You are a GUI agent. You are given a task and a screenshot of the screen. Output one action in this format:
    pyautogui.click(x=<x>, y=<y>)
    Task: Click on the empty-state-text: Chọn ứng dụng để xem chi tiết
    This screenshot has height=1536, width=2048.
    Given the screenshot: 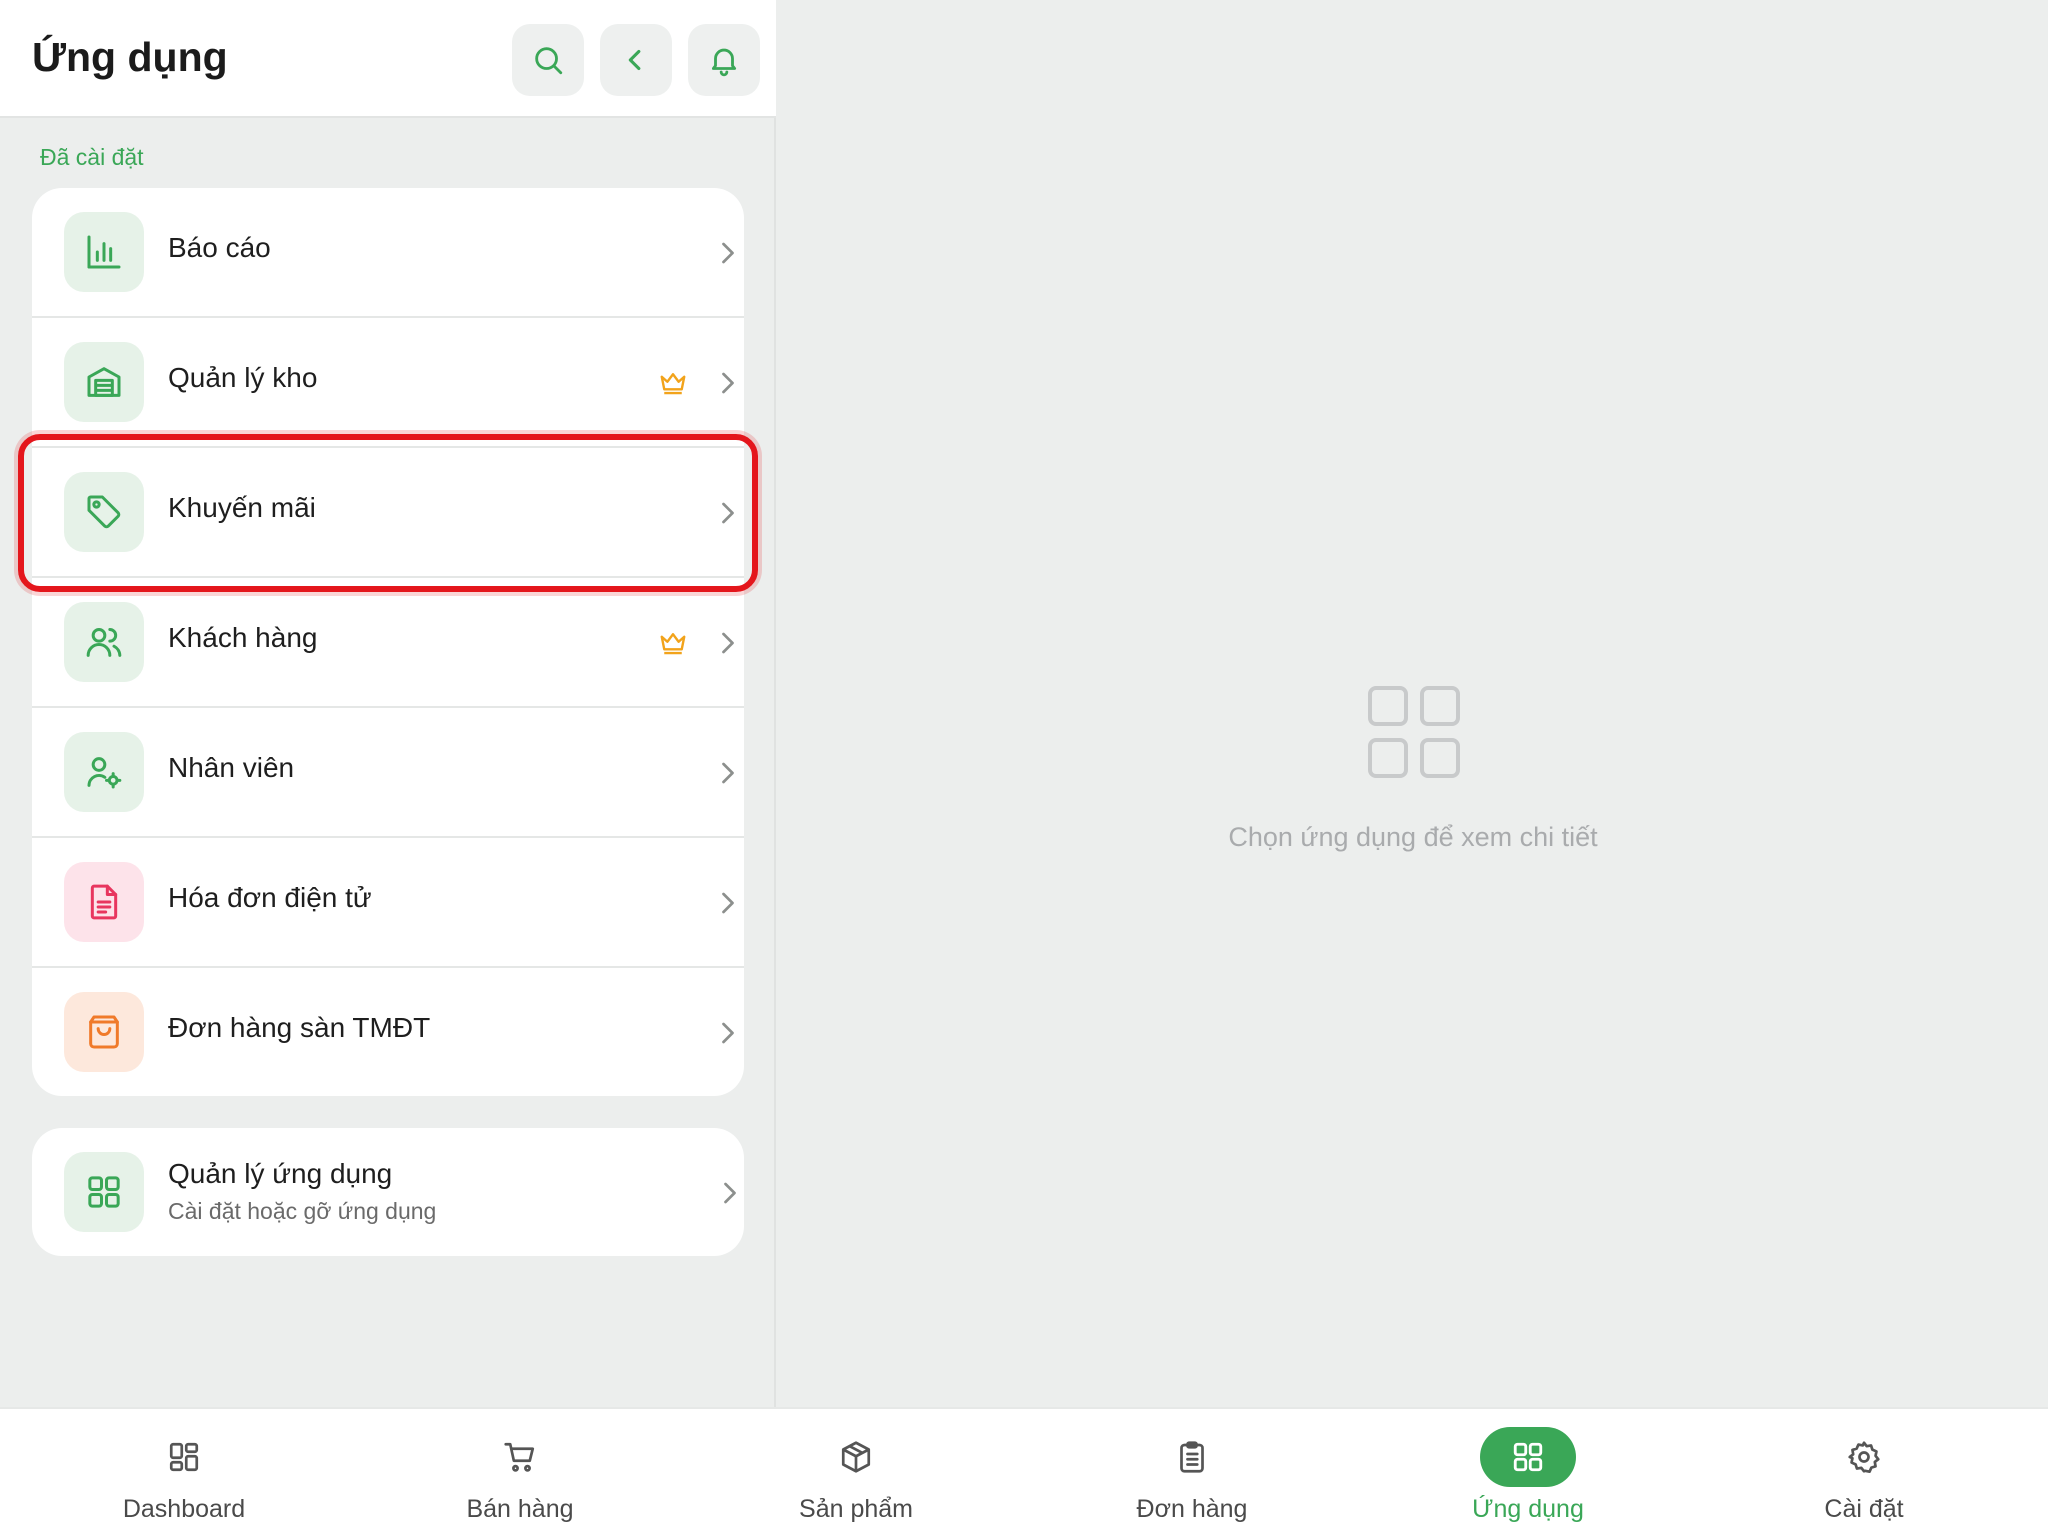 What is the action you would take?
    pyautogui.click(x=1413, y=837)
    